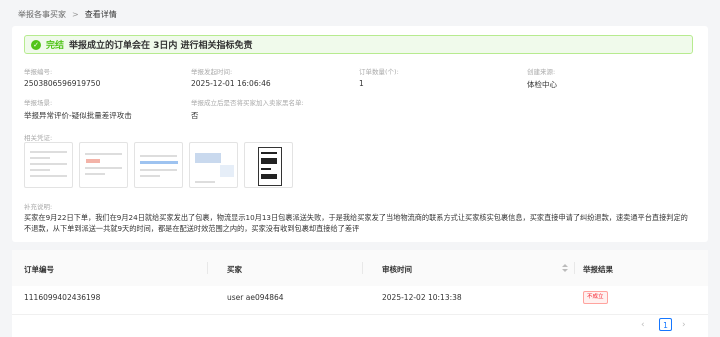 The height and width of the screenshot is (337, 720). What do you see at coordinates (665, 324) in the screenshot?
I see `pagination-page-button: 1` at bounding box center [665, 324].